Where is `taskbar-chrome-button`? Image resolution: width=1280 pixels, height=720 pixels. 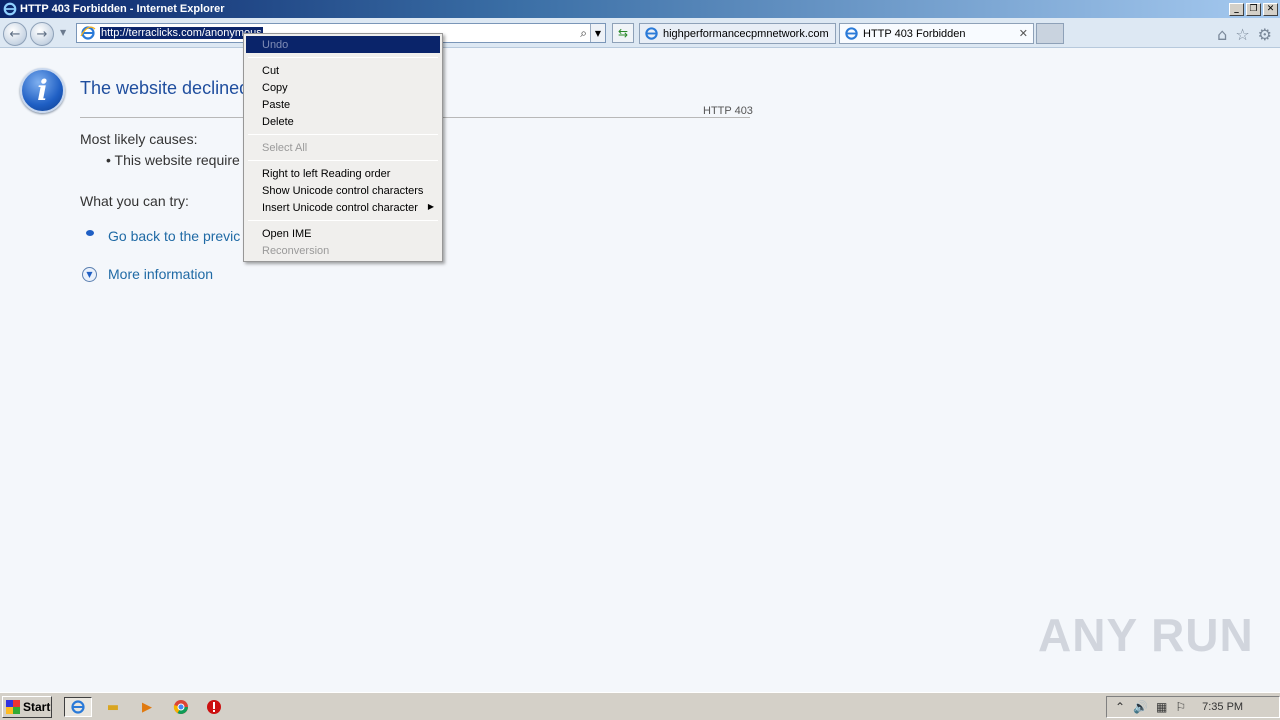 taskbar-chrome-button is located at coordinates (181, 707).